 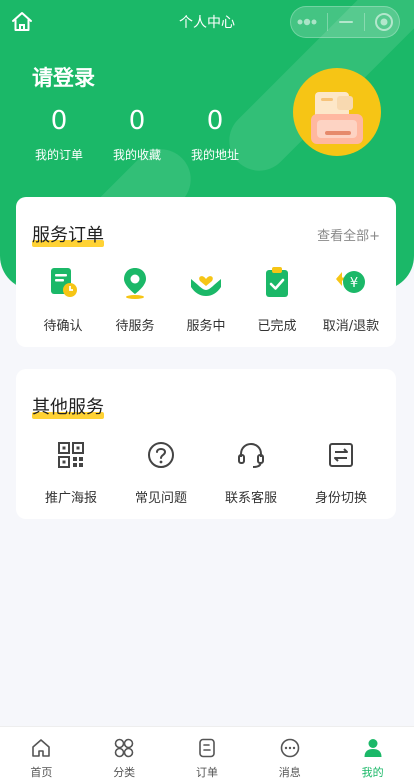 I want to click on order-status-refund: ¥ 取消/退款, so click(x=351, y=299).